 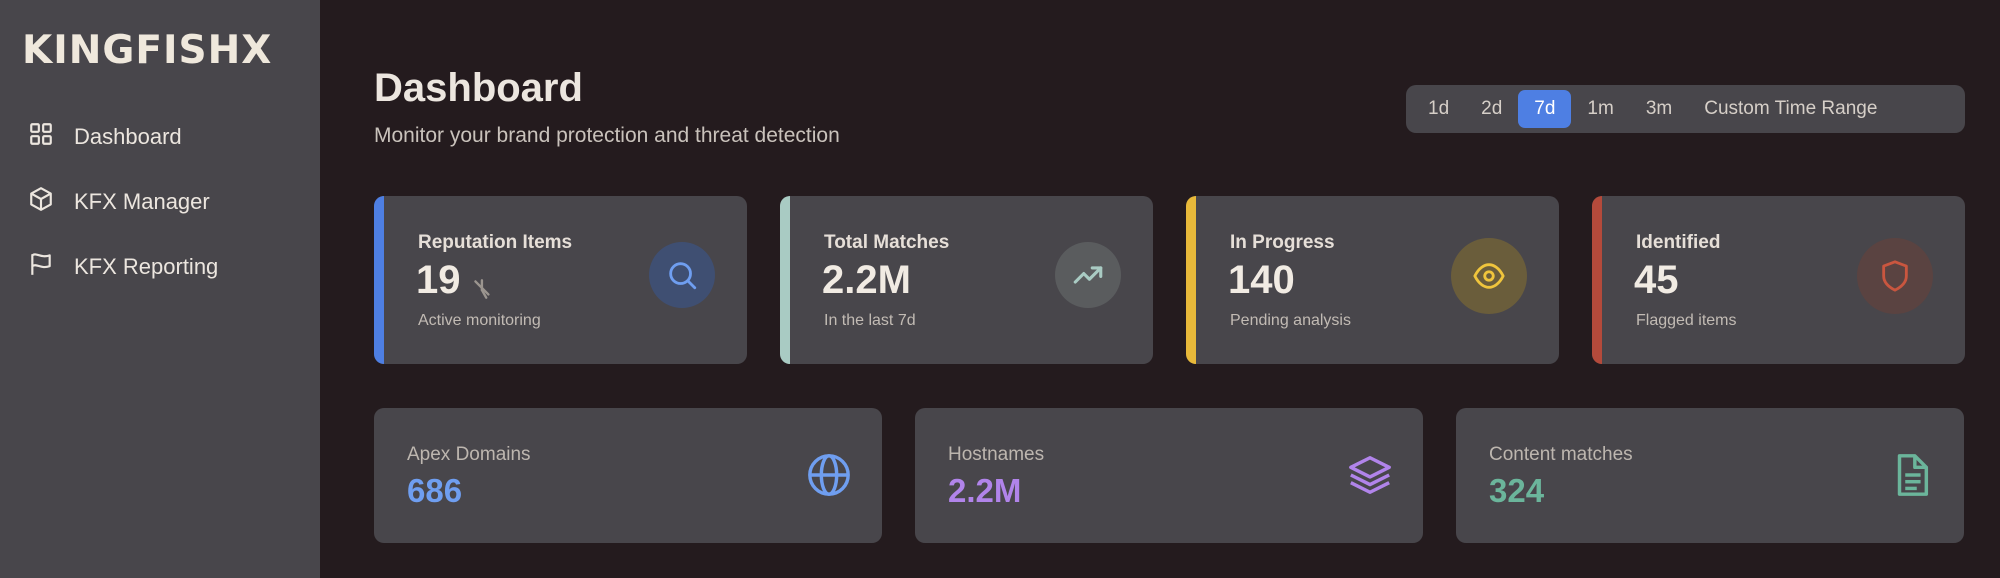 What do you see at coordinates (1600, 109) in the screenshot?
I see `time-range-1m: 1m` at bounding box center [1600, 109].